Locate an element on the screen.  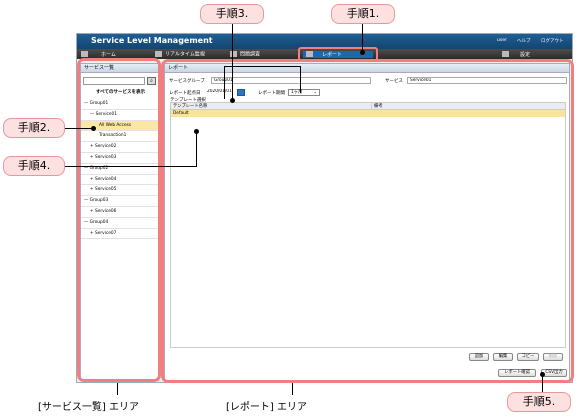
step1-callout: 手順1. is located at coordinates (363, 14).